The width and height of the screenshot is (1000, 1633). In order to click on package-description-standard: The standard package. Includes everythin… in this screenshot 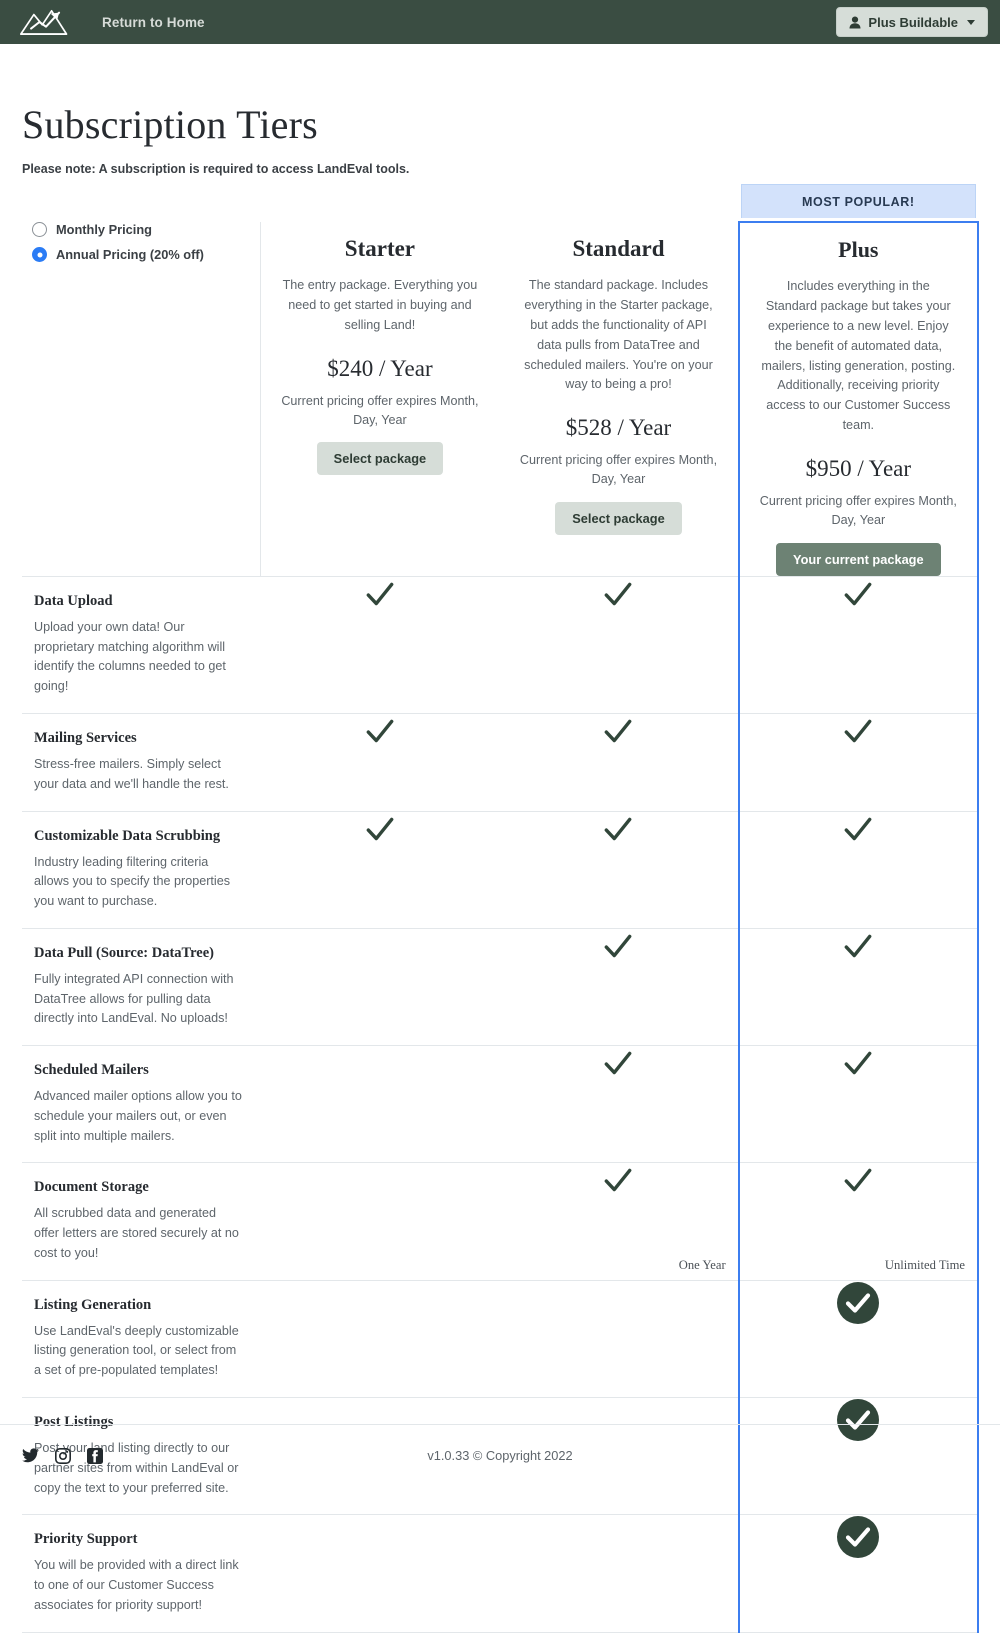, I will do `click(618, 335)`.